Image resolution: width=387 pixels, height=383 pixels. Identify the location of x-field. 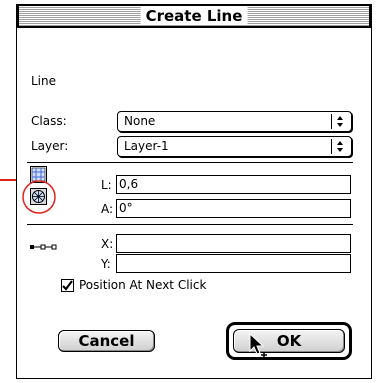
(233, 243).